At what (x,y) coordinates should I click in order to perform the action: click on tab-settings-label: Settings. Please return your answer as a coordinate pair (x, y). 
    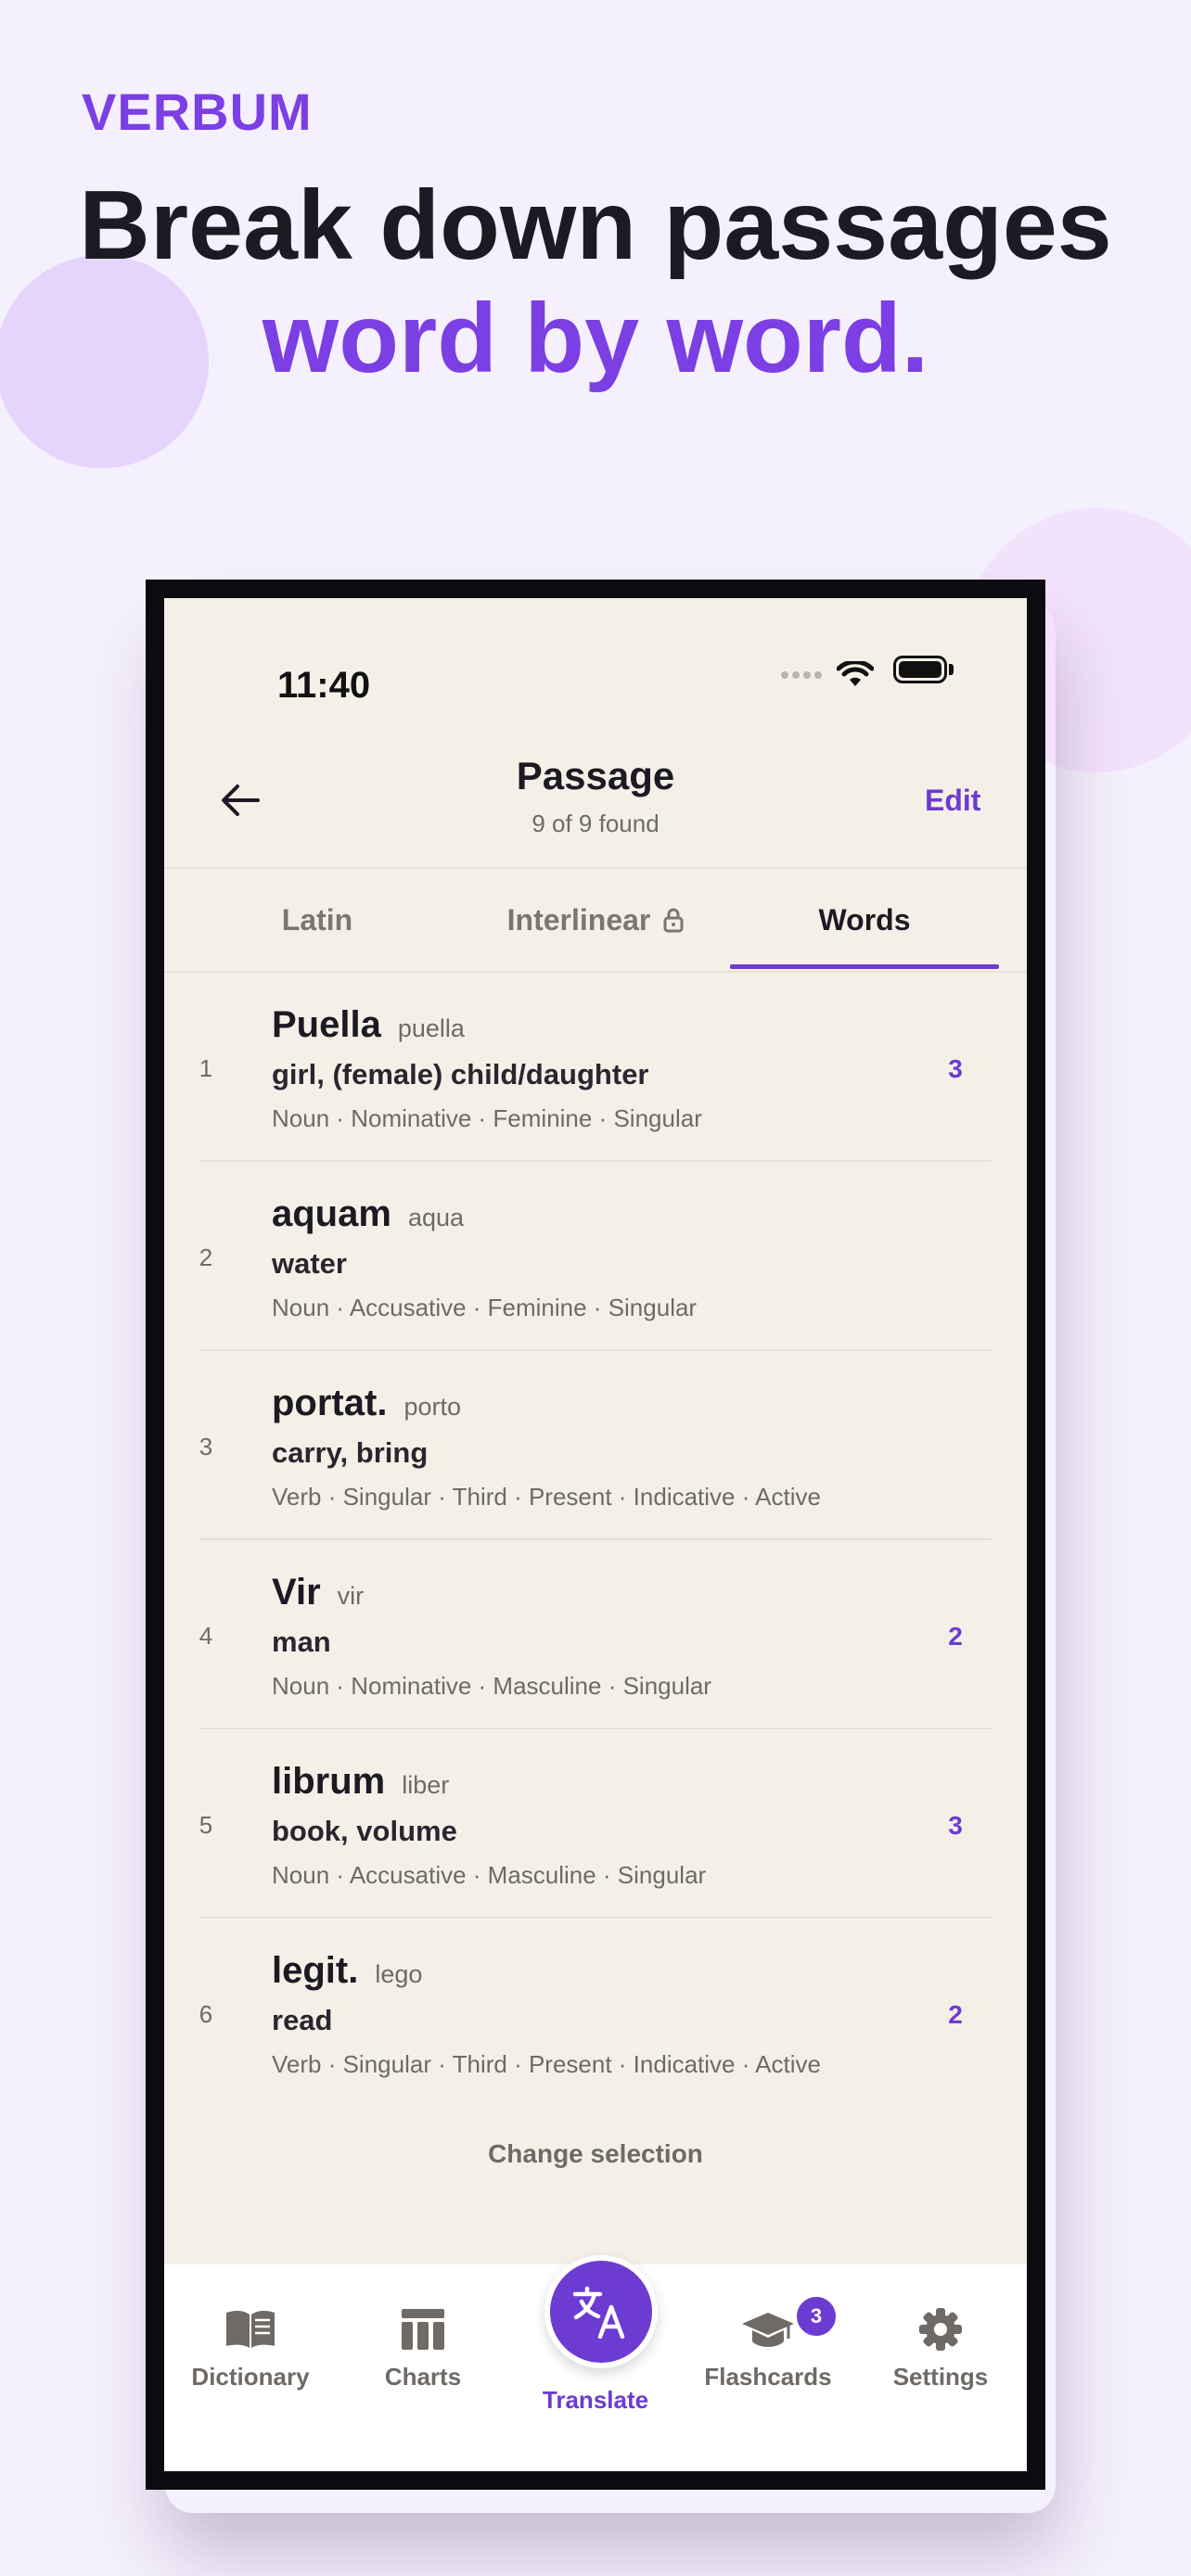
    Looking at the image, I should click on (940, 2377).